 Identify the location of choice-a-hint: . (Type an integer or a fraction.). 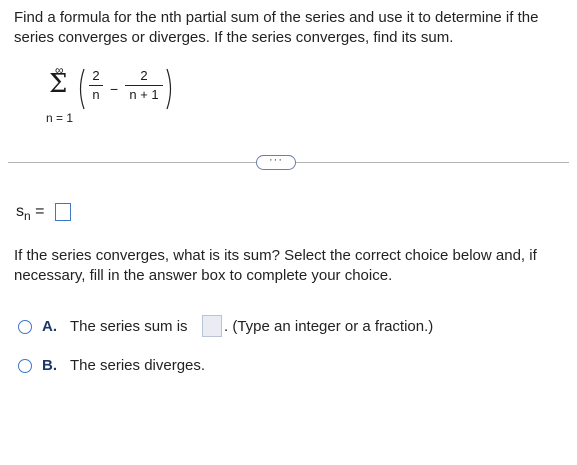
(329, 326).